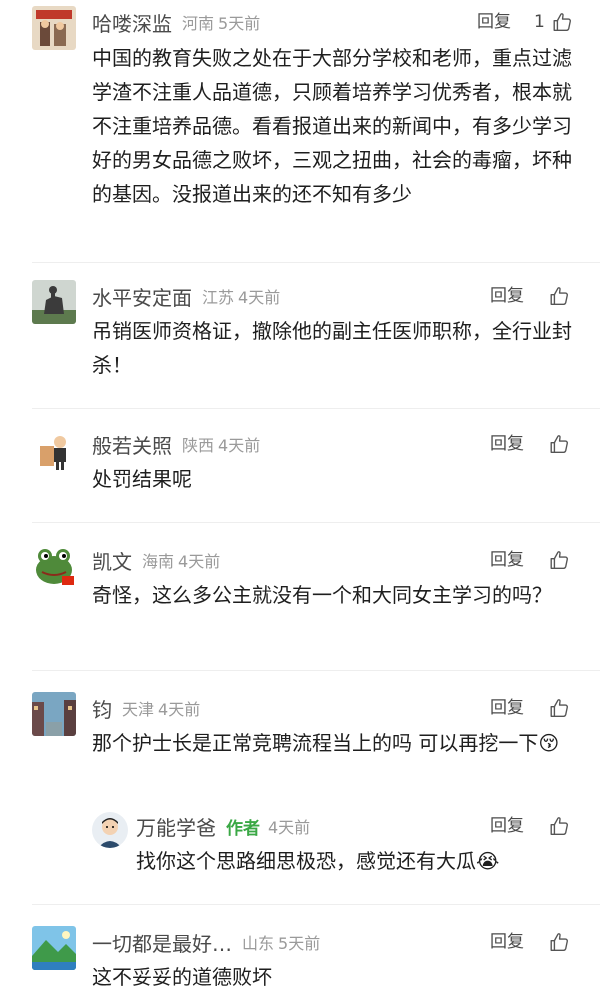 The height and width of the screenshot is (999, 600). I want to click on user-name: 凯文, so click(112, 560).